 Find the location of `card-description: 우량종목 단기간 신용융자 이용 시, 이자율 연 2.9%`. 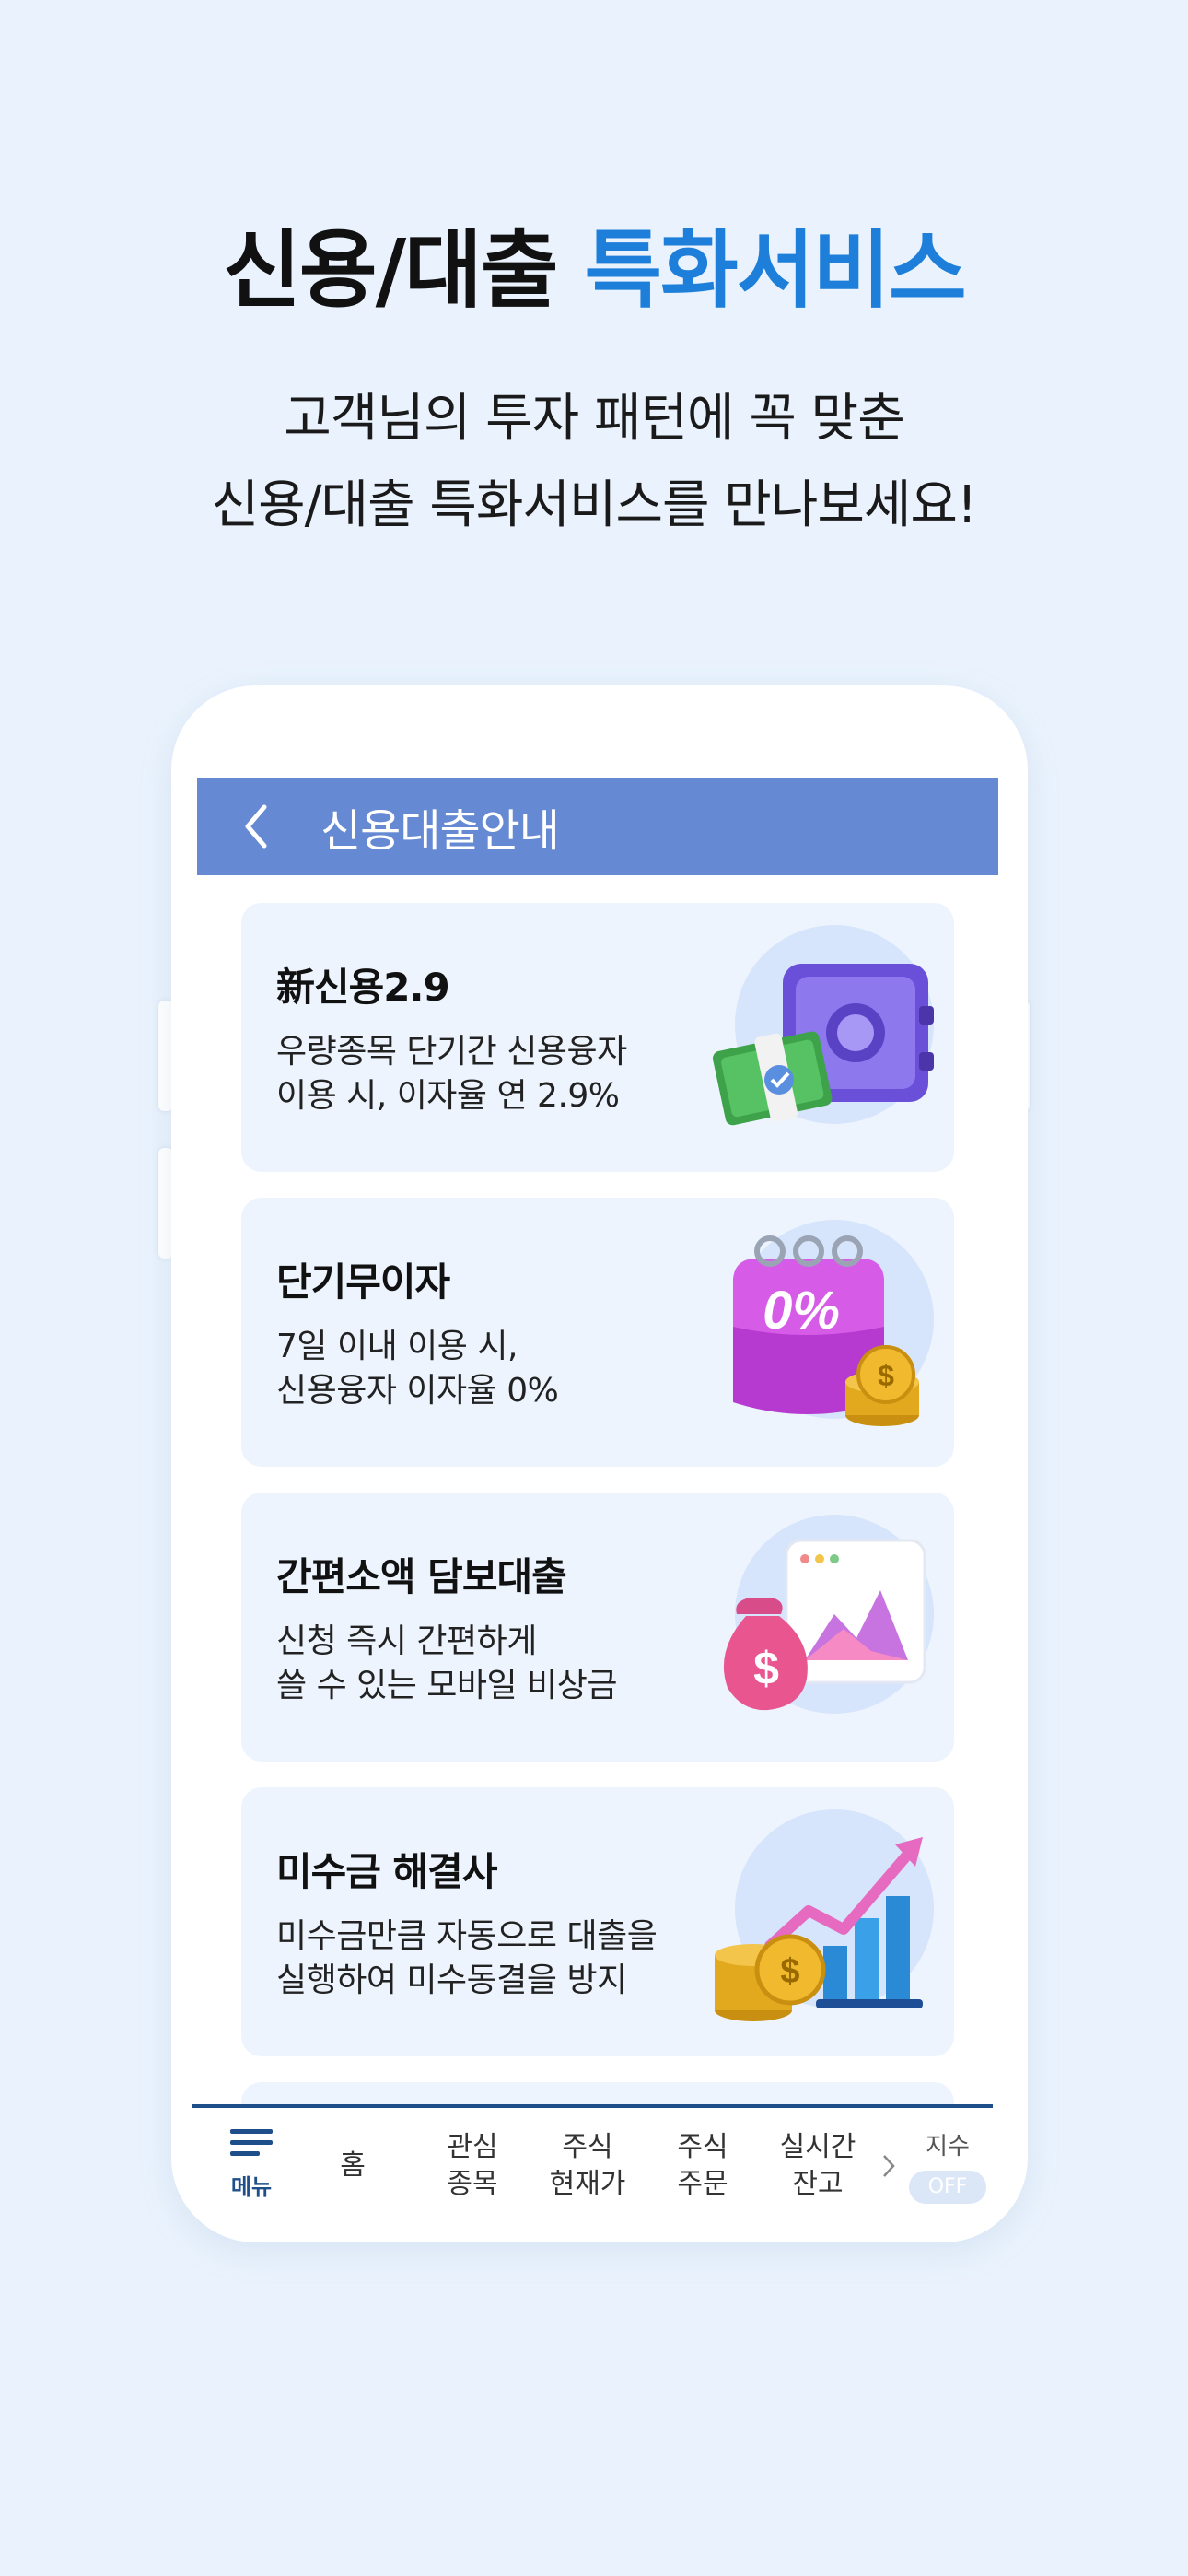

card-description: 우량종목 단기간 신용융자 이용 시, 이자율 연 2.9% is located at coordinates (451, 1074).